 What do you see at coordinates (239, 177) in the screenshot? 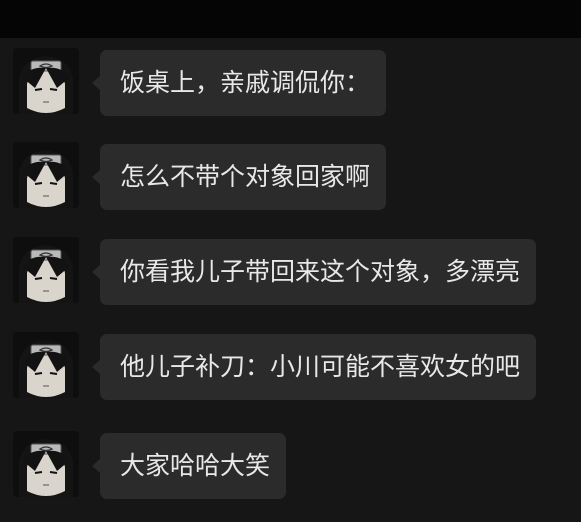
I see `message-bubble: 怎么不带个对象回家啊` at bounding box center [239, 177].